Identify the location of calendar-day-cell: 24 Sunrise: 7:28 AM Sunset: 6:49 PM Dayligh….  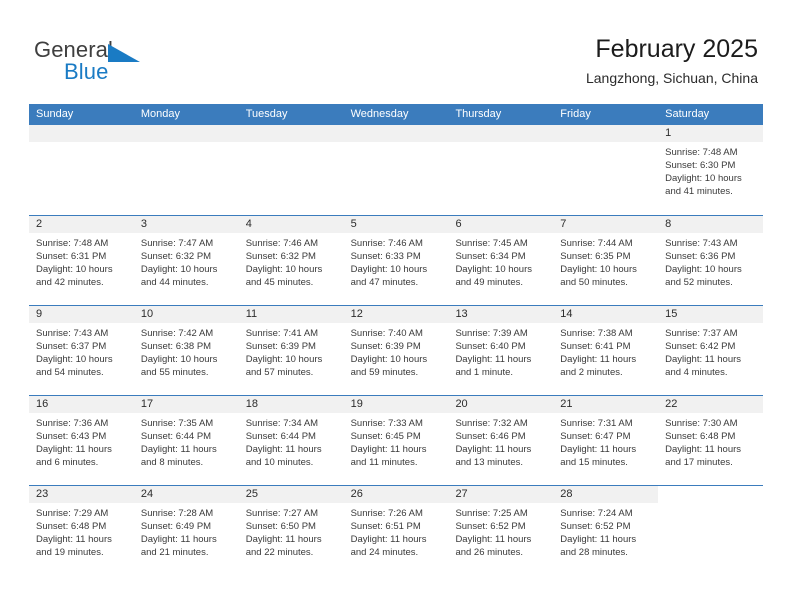
(186, 530).